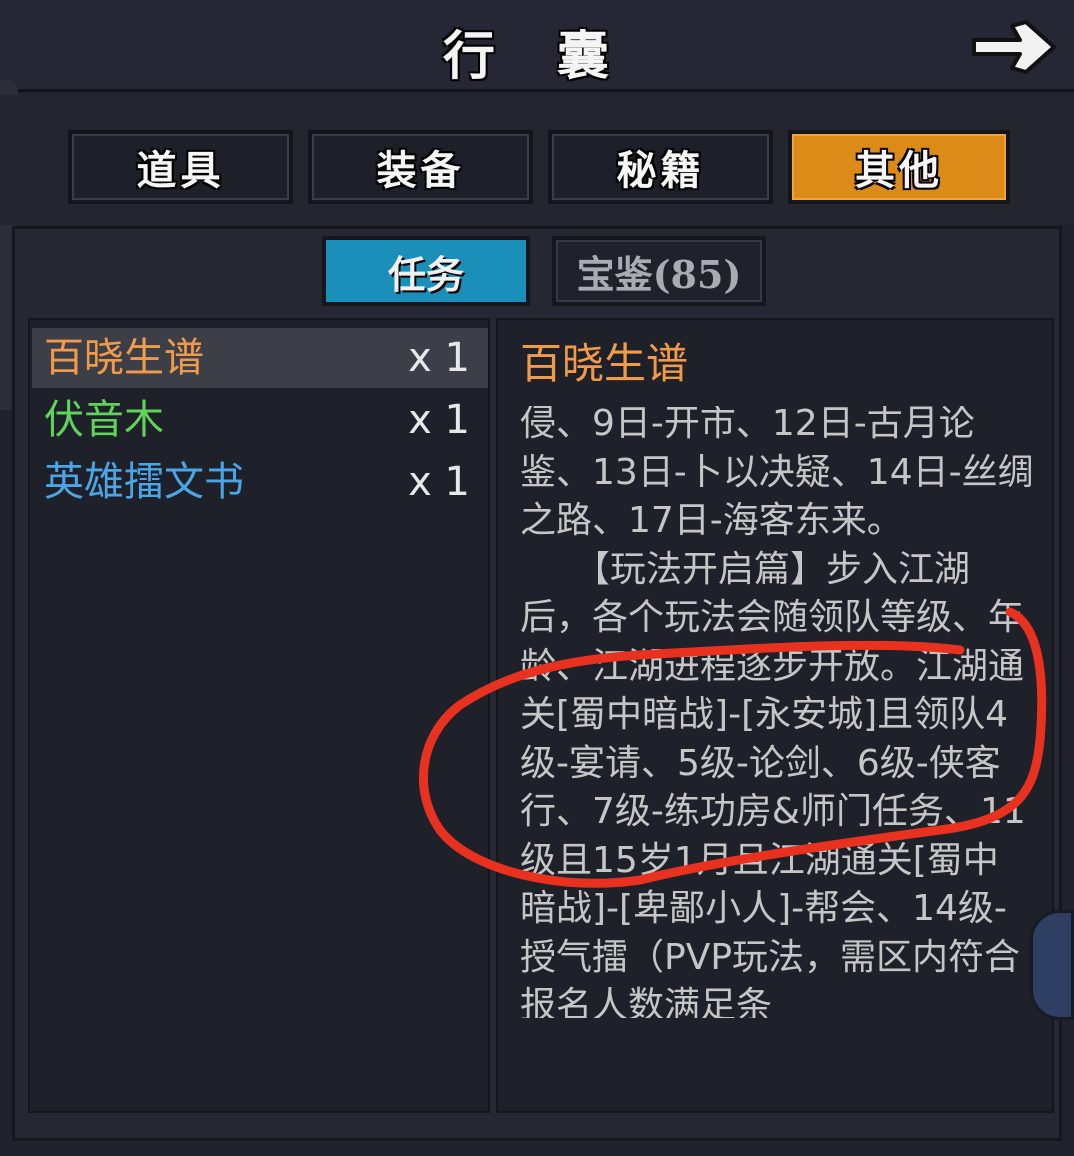  Describe the element at coordinates (1052, 965) in the screenshot. I see `side-scroll-handle` at that location.